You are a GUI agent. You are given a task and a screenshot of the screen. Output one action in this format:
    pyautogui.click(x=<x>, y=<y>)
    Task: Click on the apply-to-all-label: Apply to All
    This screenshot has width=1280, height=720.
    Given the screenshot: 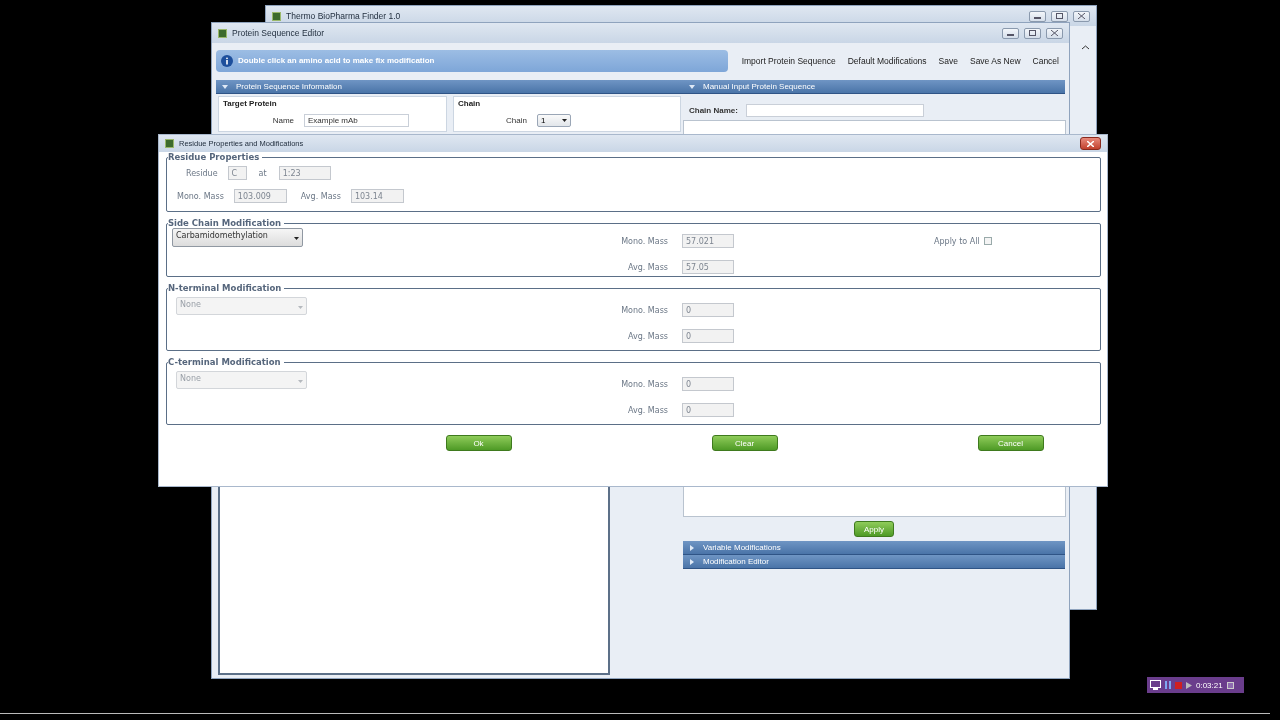 What is the action you would take?
    pyautogui.click(x=957, y=241)
    